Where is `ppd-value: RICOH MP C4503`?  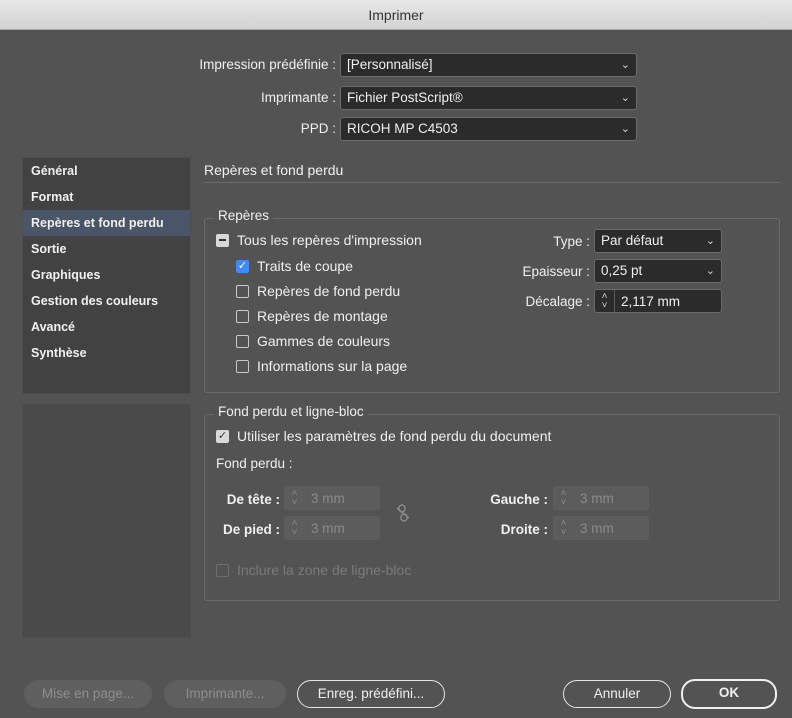
ppd-value: RICOH MP C4503 is located at coordinates (402, 128).